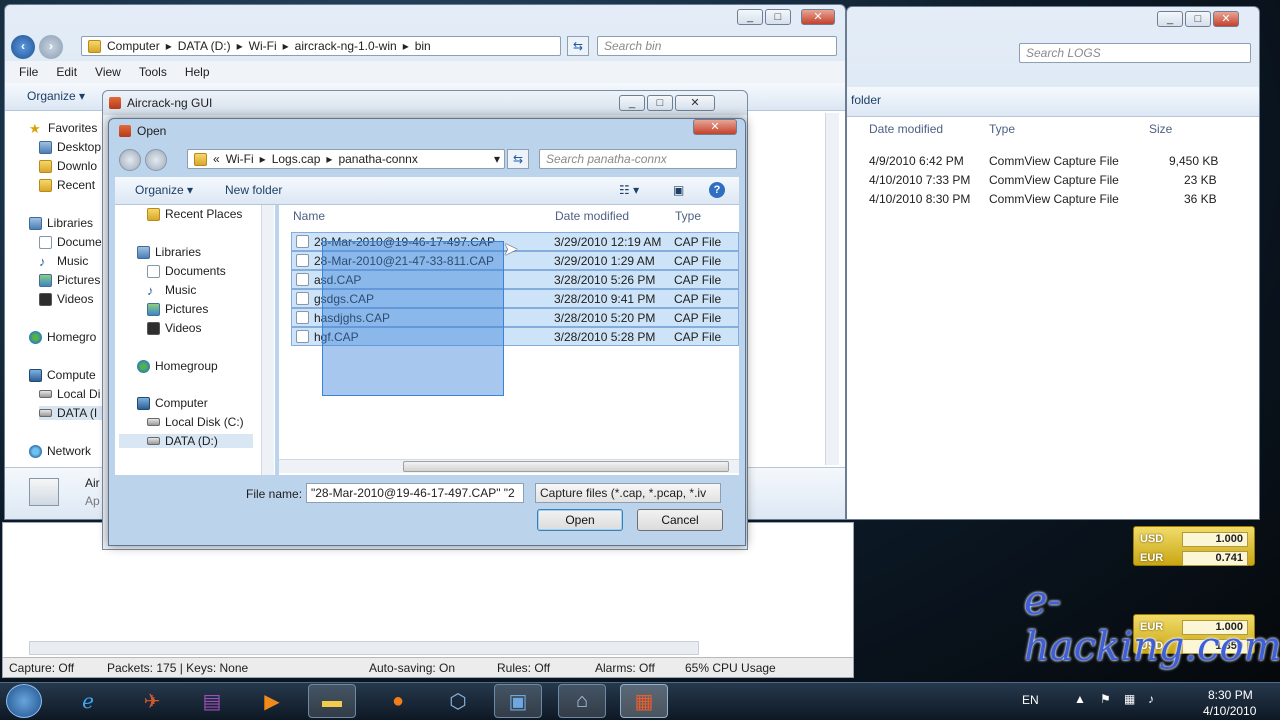 This screenshot has width=1280, height=720. What do you see at coordinates (240, 159) in the screenshot?
I see `breadcrumb-item: Wi-Fi` at bounding box center [240, 159].